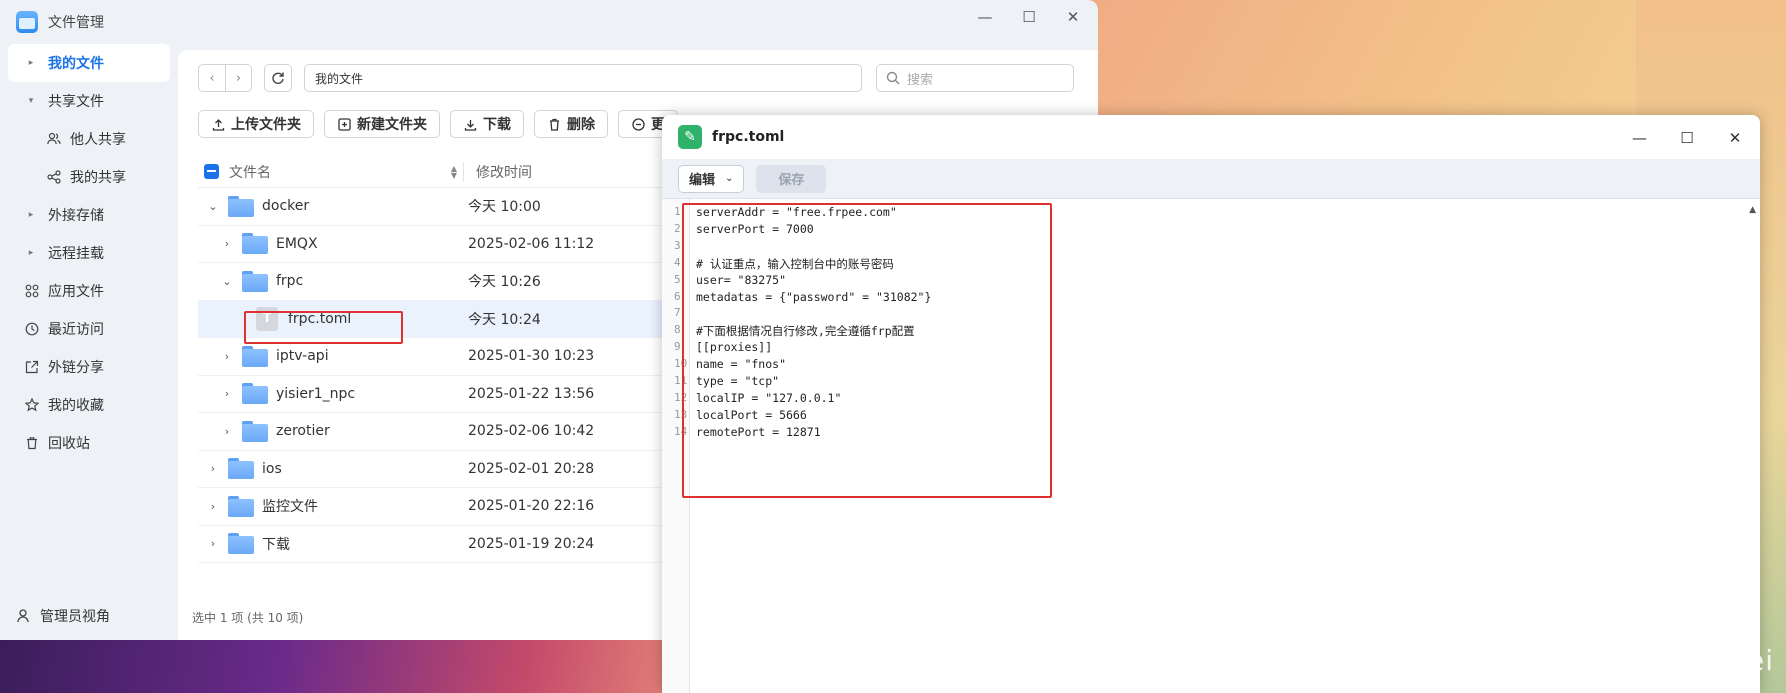 The width and height of the screenshot is (1786, 693). Describe the element at coordinates (76, 368) in the screenshot. I see `sidebar-item-label: 外链分享` at that location.